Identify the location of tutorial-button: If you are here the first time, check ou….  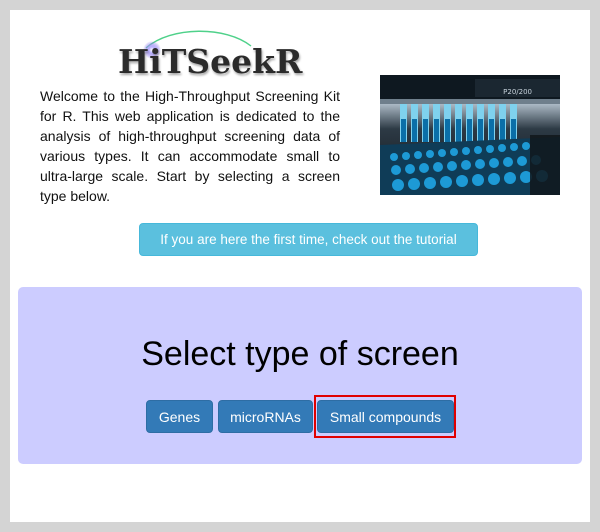
(308, 239).